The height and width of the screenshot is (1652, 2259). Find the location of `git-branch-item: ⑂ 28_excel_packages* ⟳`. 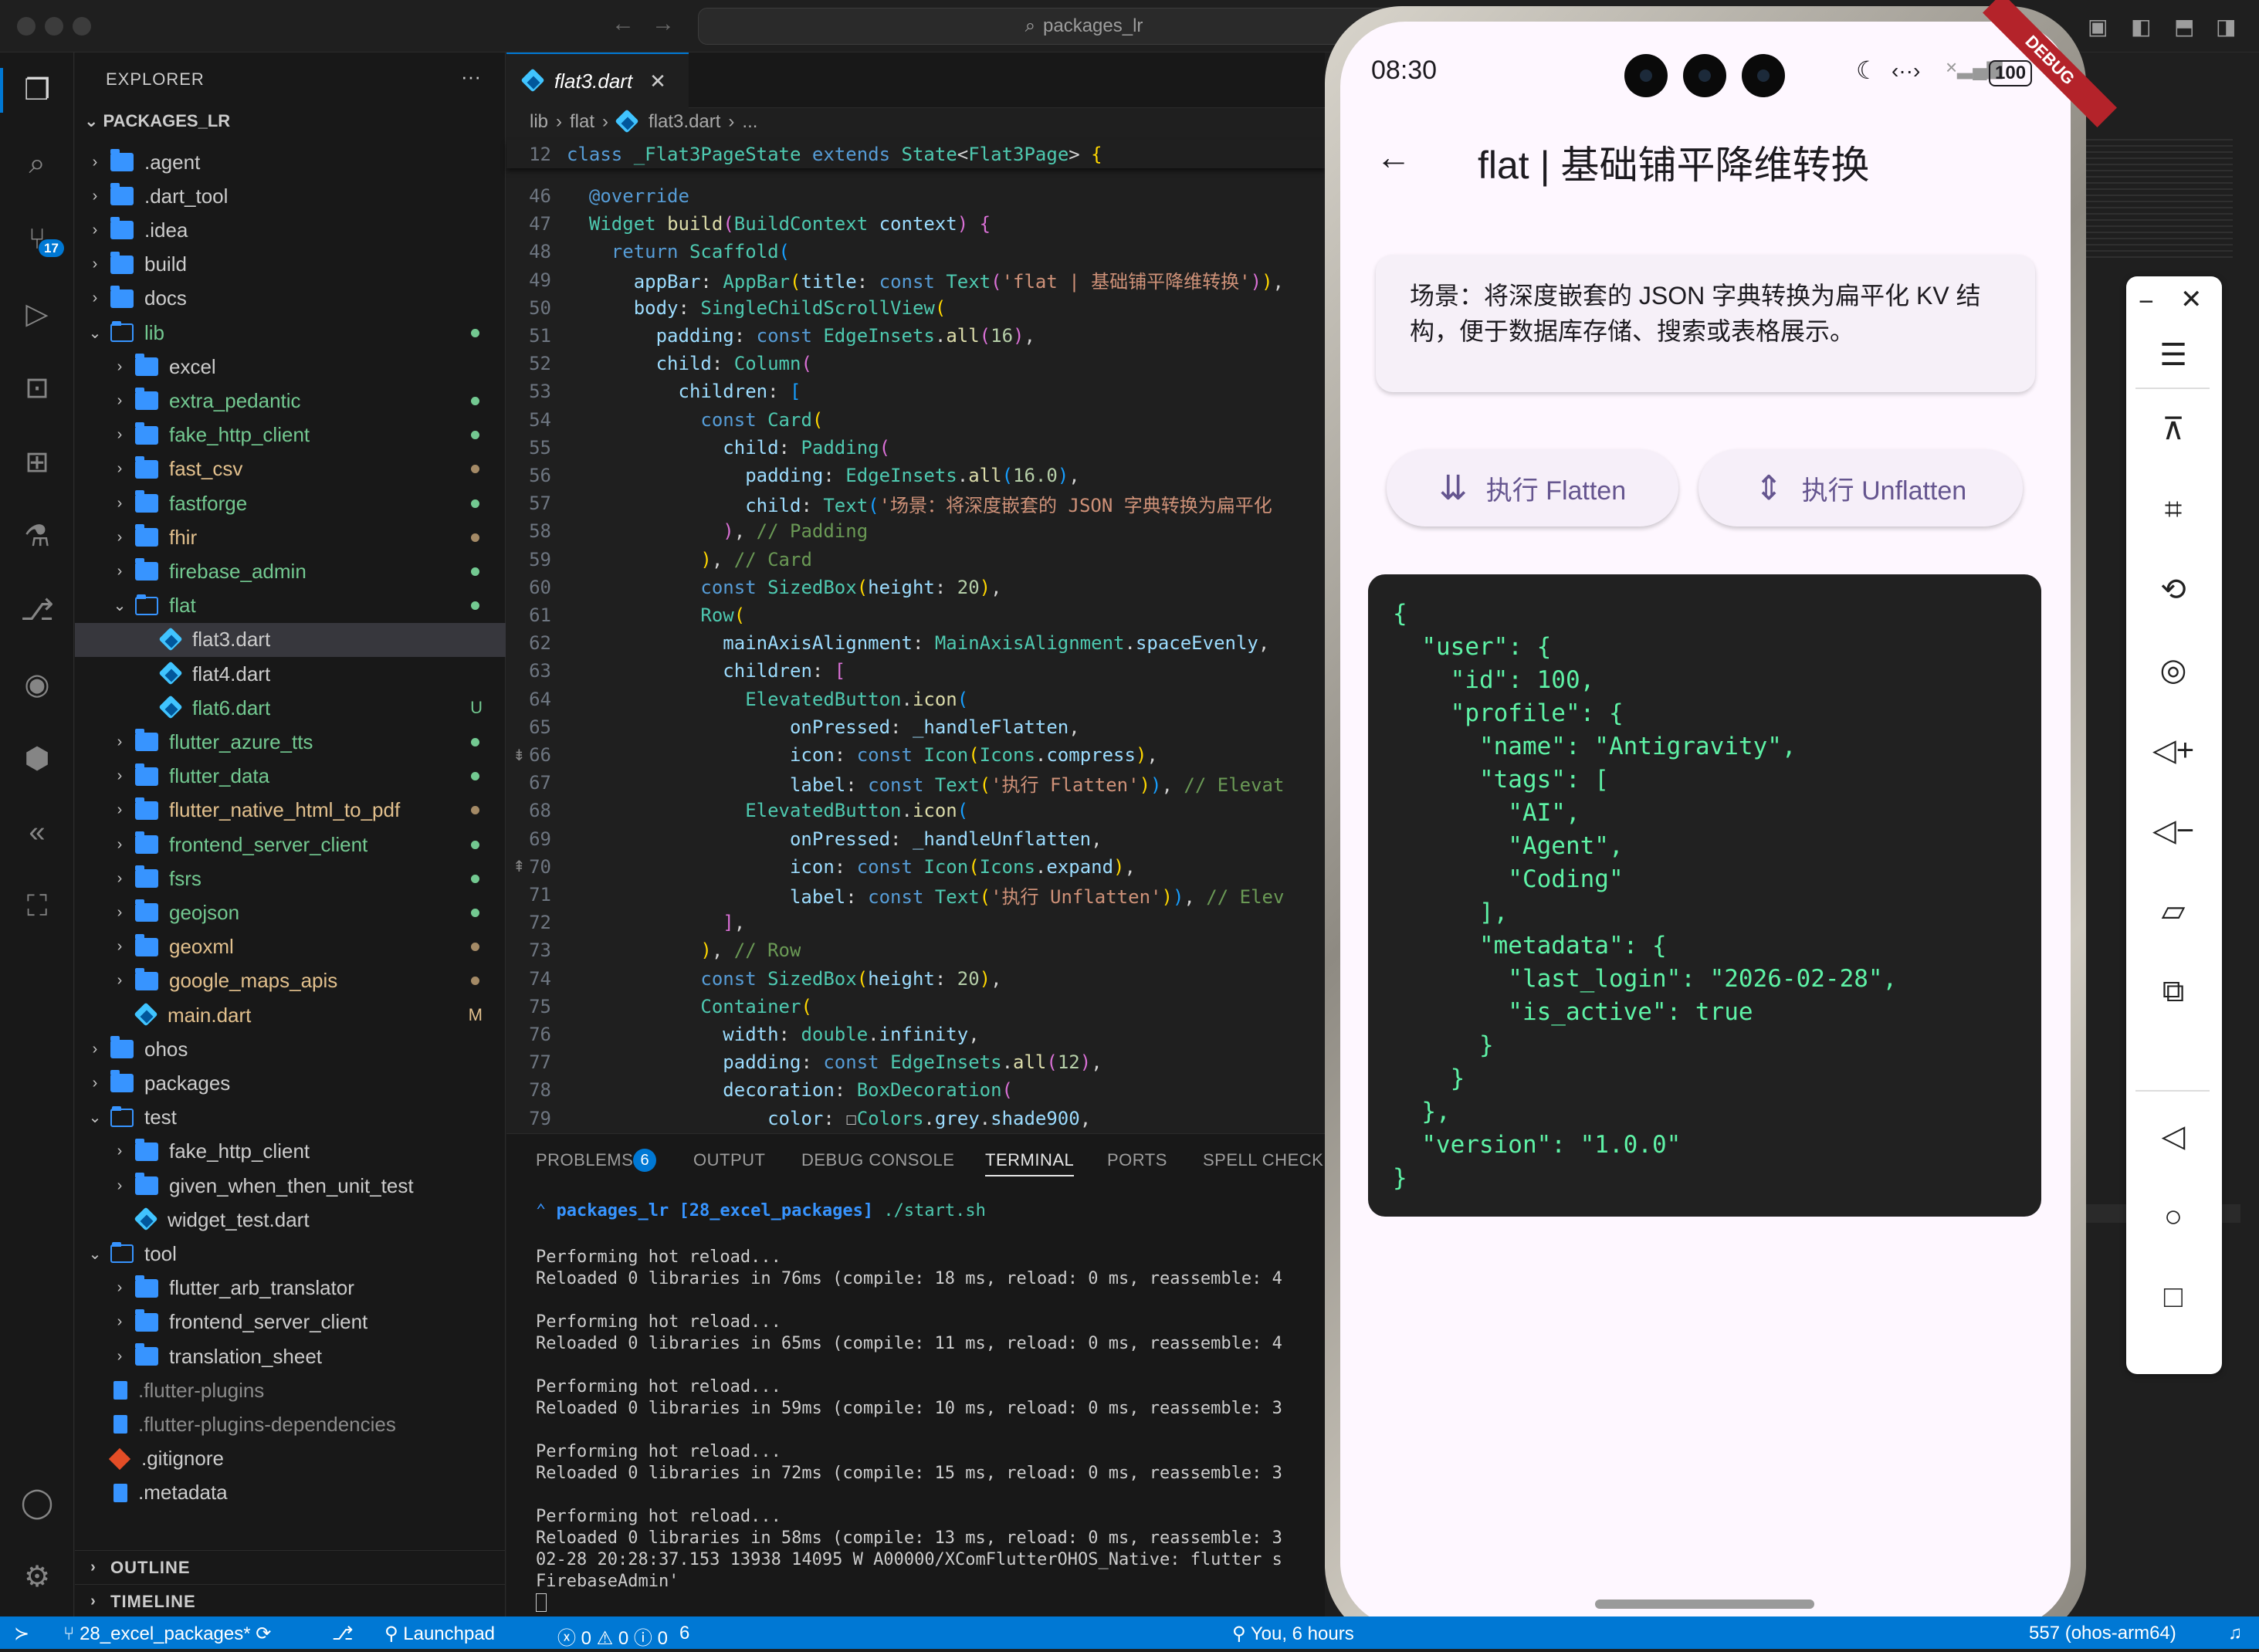

git-branch-item: ⑂ 28_excel_packages* ⟳ is located at coordinates (167, 1634).